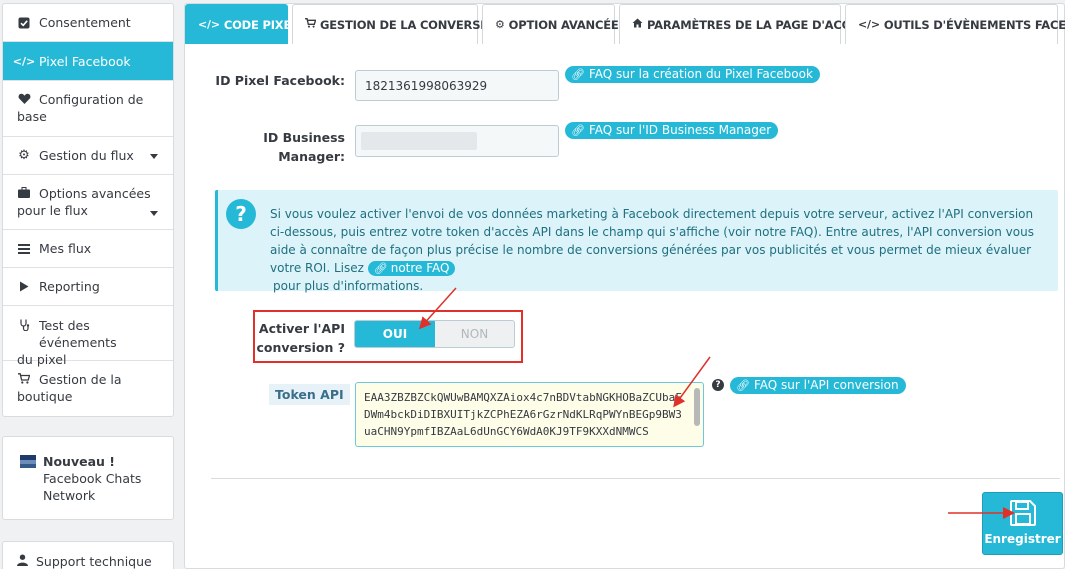 The height and width of the screenshot is (569, 1065). I want to click on tab-label: CODE PIXEL, so click(261, 24).